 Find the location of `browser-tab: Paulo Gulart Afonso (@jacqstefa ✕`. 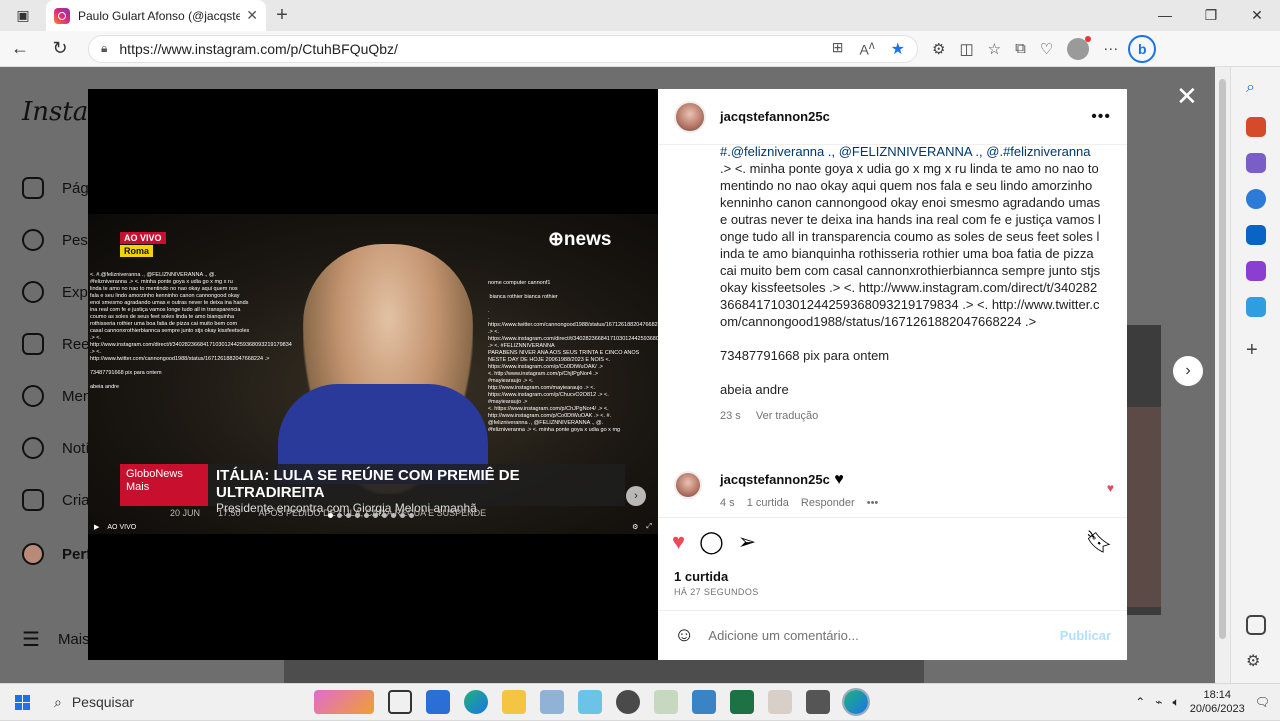

browser-tab: Paulo Gulart Afonso (@jacqstefa ✕ is located at coordinates (156, 15).